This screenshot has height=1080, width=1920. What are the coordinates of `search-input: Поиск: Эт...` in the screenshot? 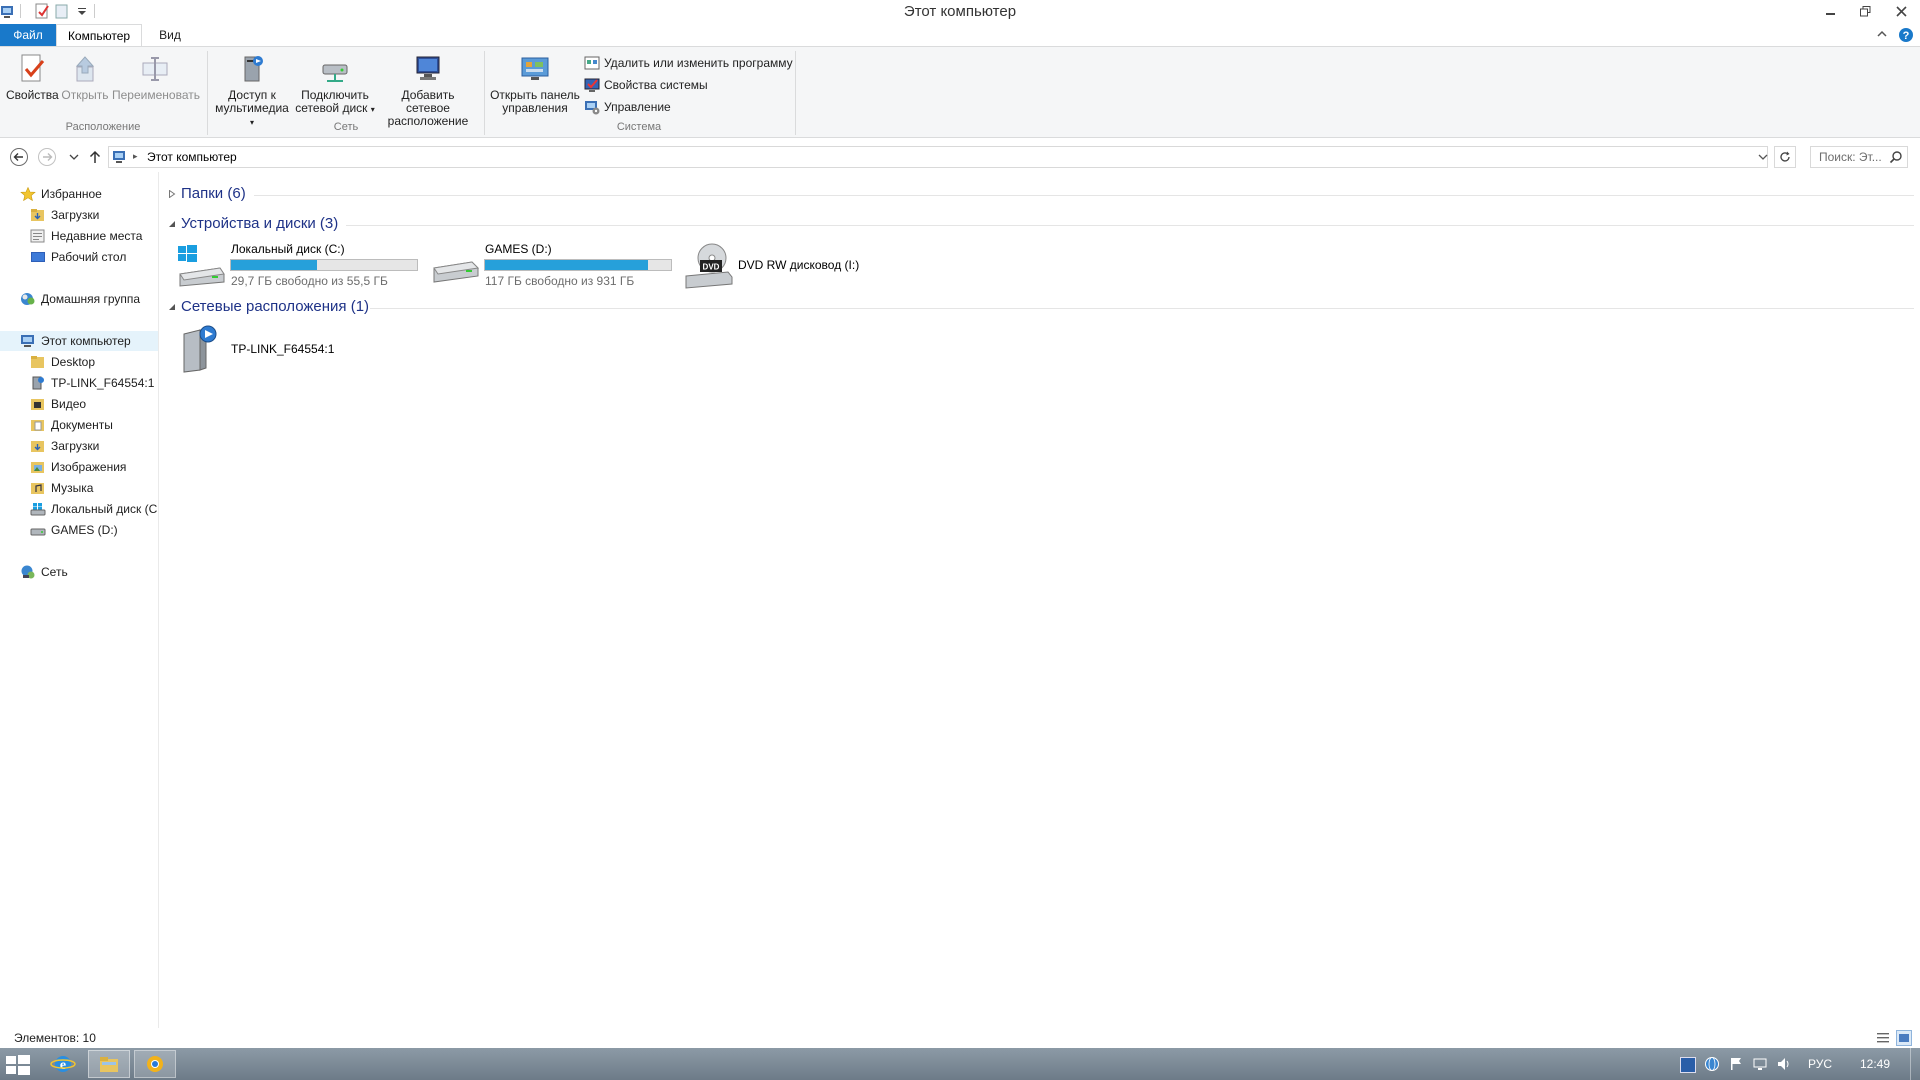 It's located at (1859, 157).